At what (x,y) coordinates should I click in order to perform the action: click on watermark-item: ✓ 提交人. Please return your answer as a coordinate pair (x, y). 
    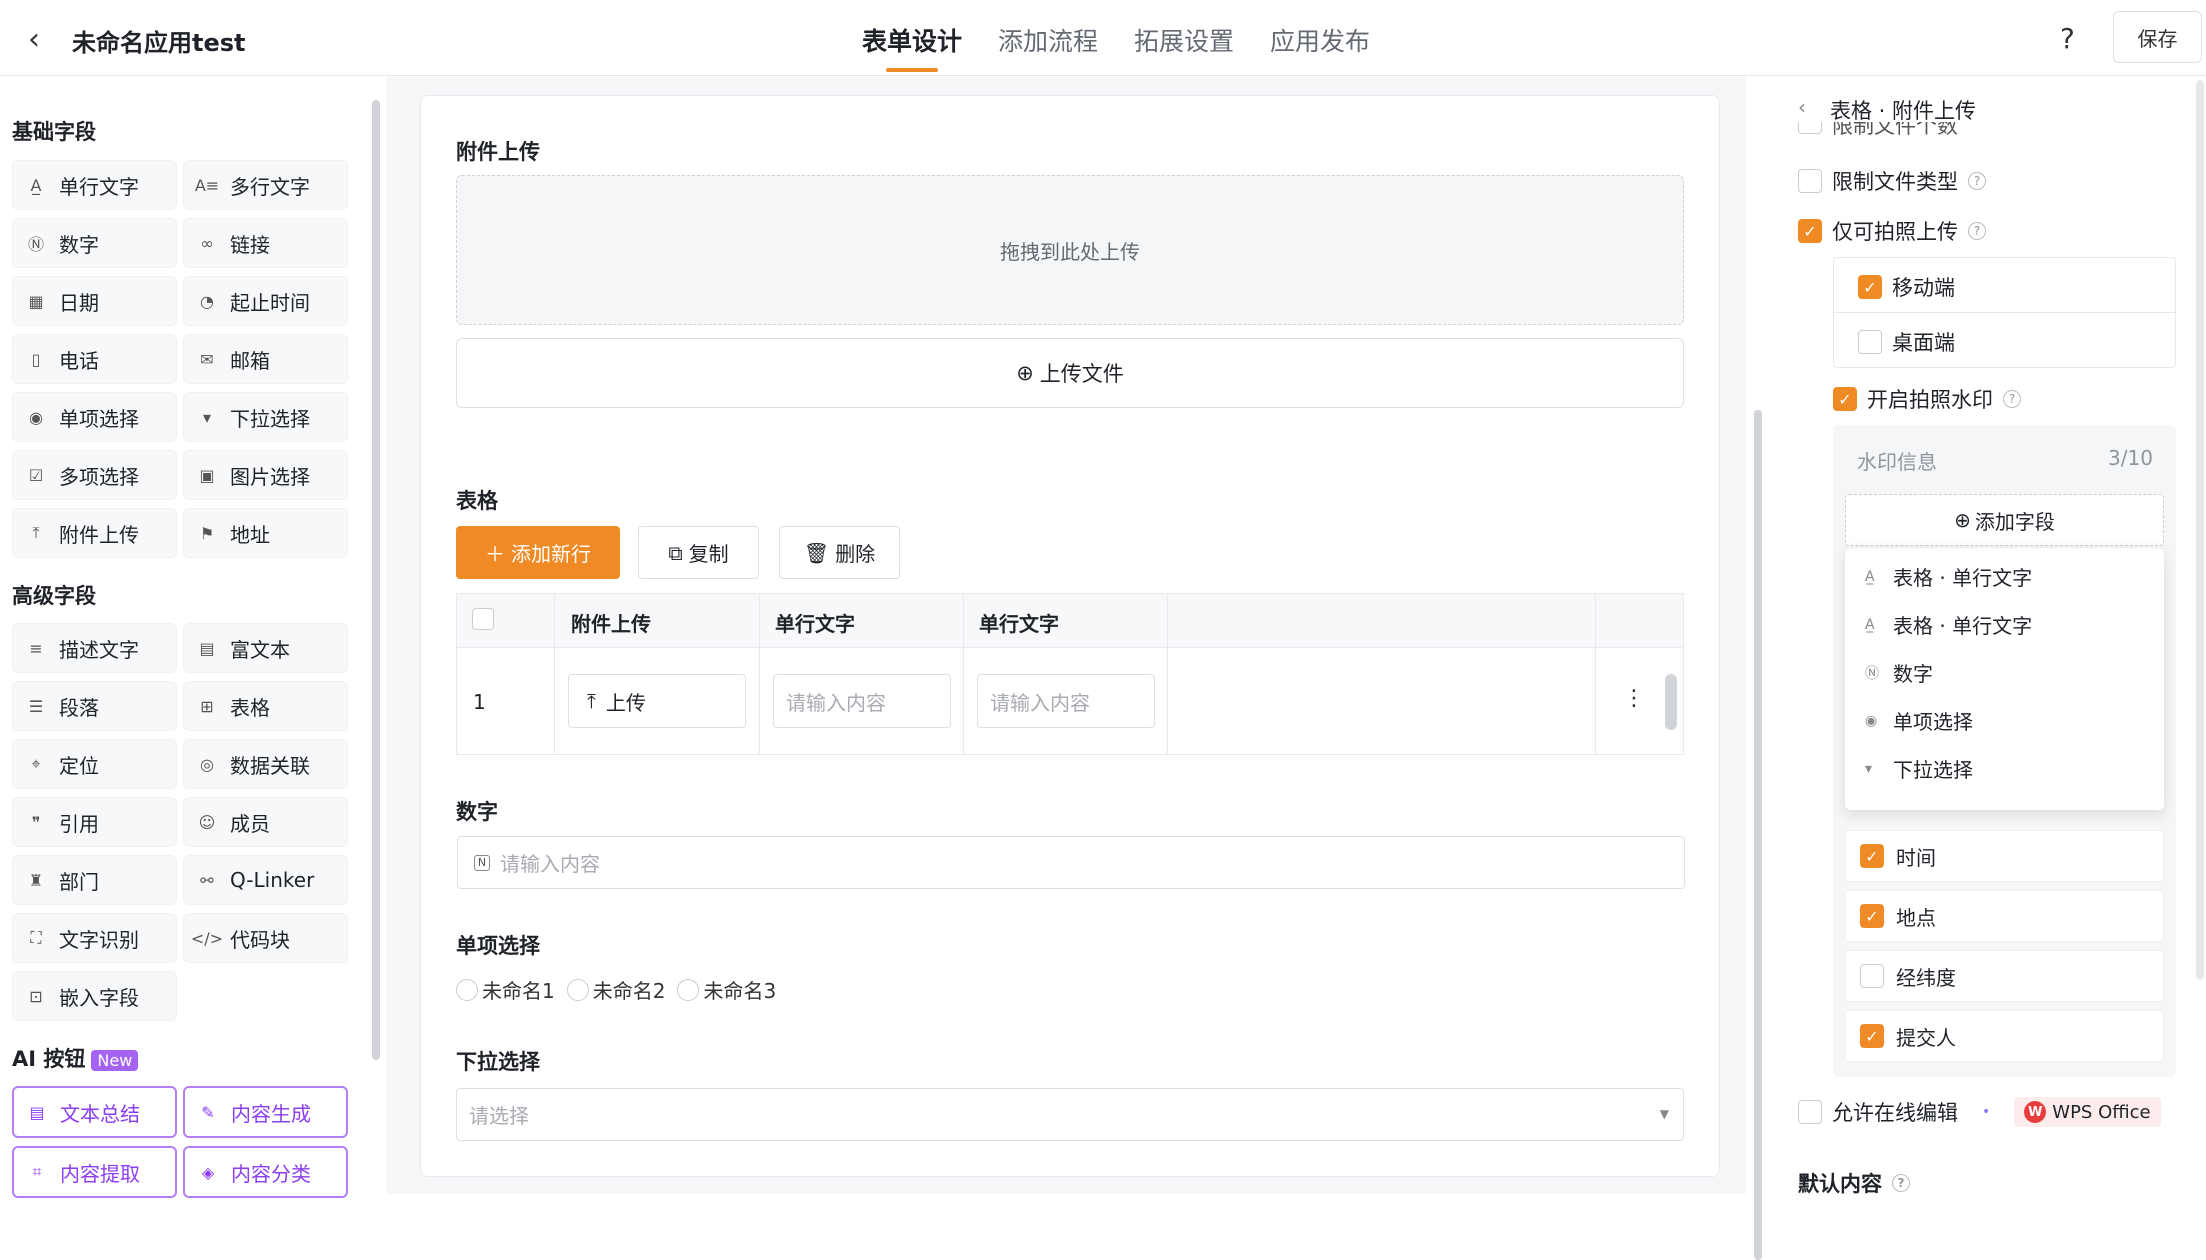
    Looking at the image, I should click on (2004, 1036).